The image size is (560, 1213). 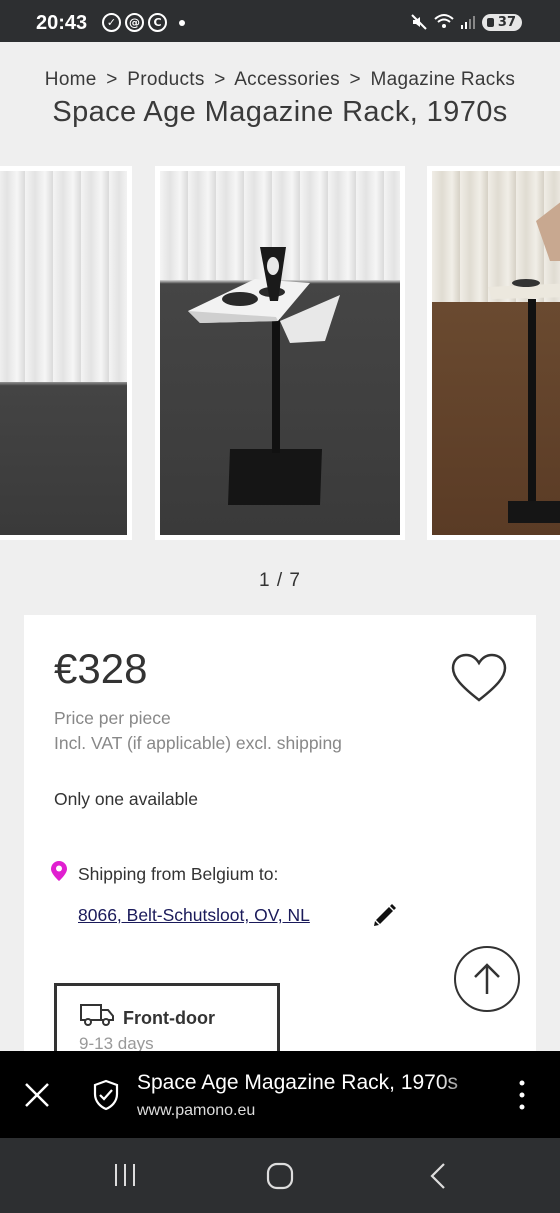 What do you see at coordinates (62, 23) in the screenshot?
I see `status-time: 20:43` at bounding box center [62, 23].